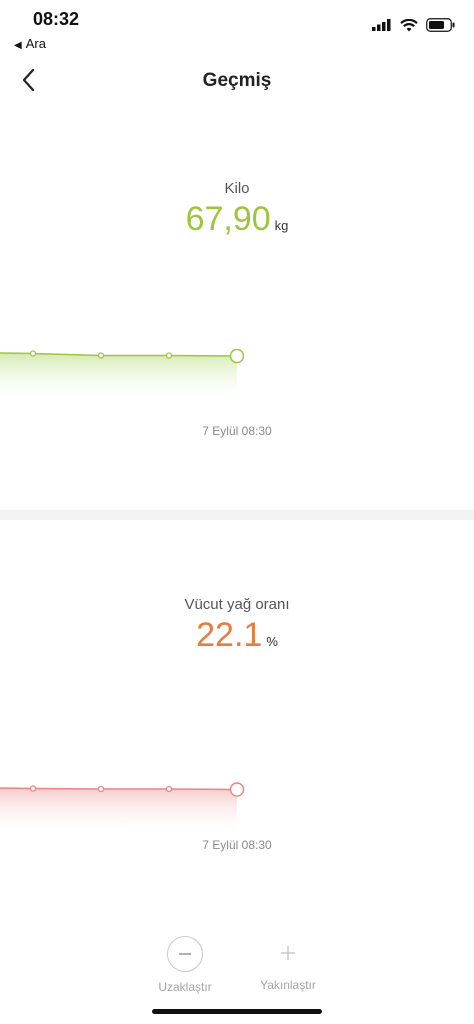 The width and height of the screenshot is (474, 1024). I want to click on status-icons, so click(414, 25).